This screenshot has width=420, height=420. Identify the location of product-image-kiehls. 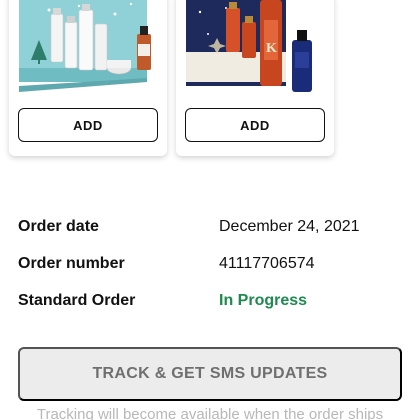
(88, 47).